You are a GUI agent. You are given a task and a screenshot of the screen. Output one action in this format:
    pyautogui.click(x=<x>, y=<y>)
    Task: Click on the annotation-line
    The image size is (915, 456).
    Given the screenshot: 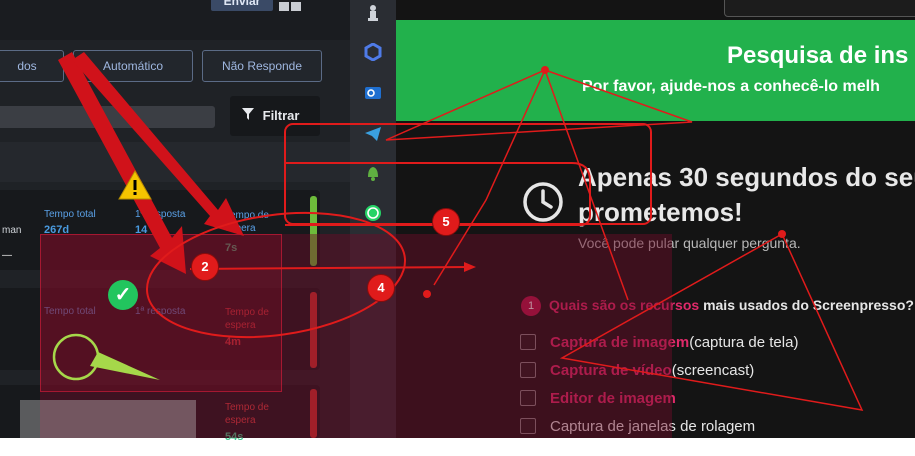 What is the action you would take?
    pyautogui.click(x=489, y=177)
    